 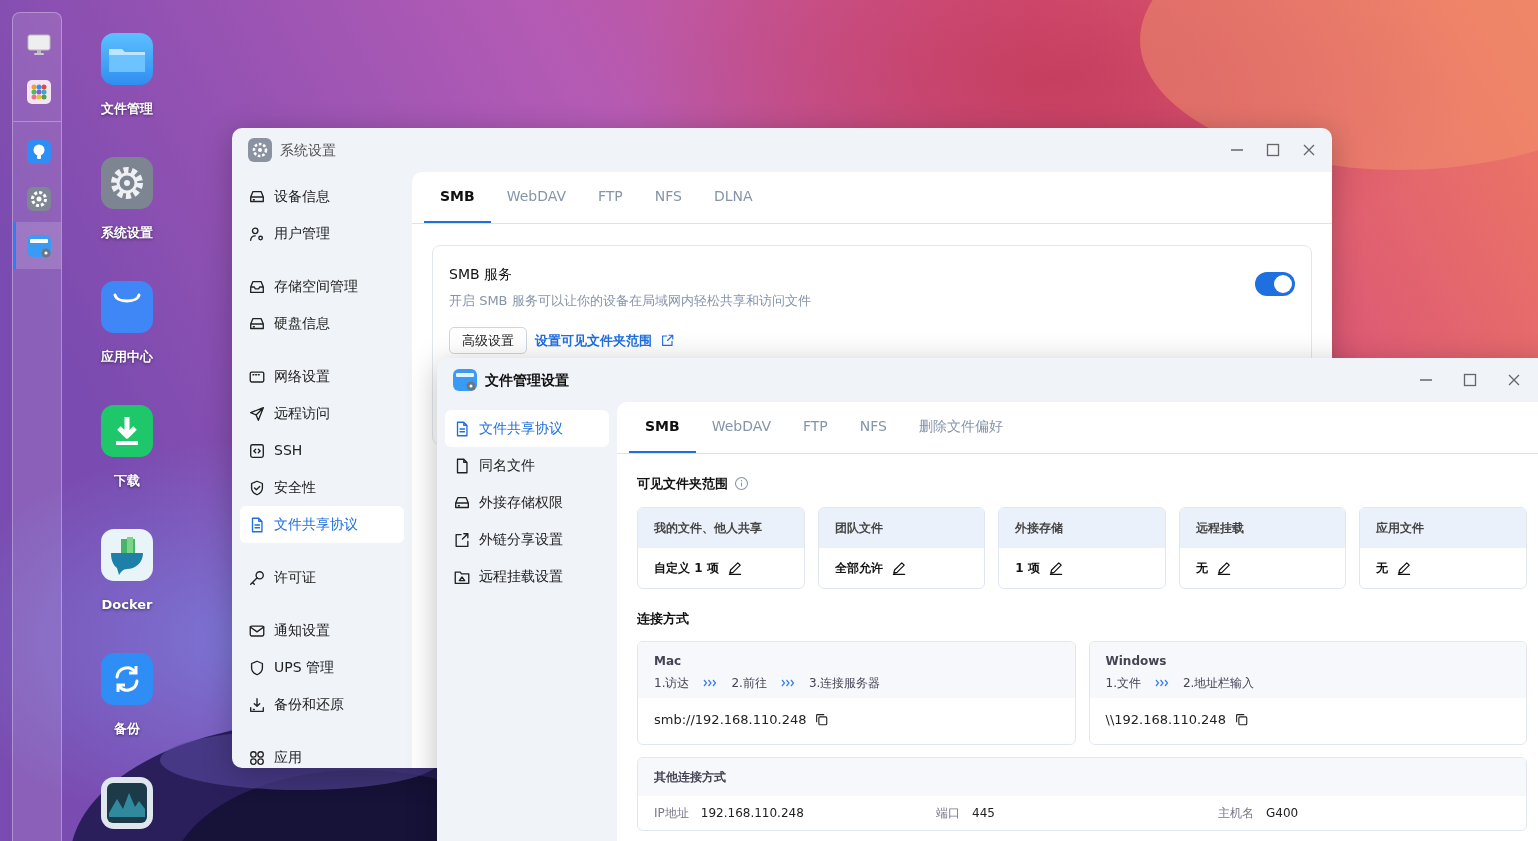 I want to click on sidebar-item: 远程访问, so click(x=322, y=413).